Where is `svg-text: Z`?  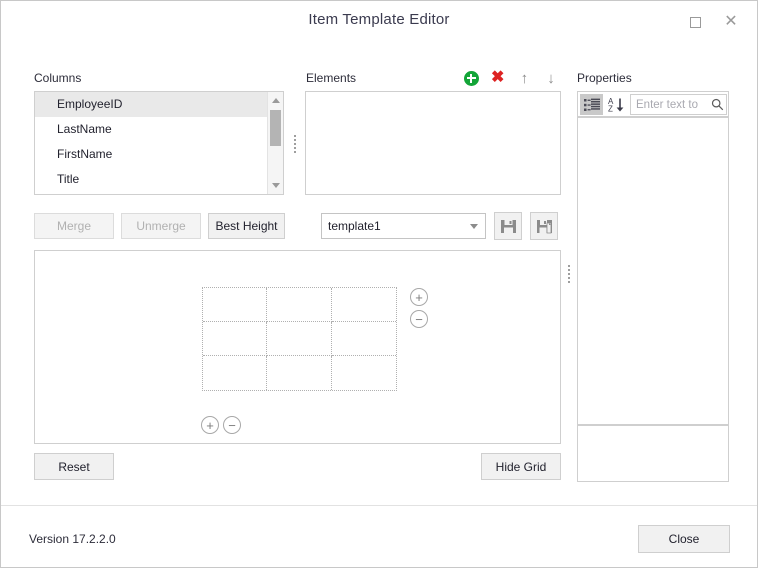 svg-text: Z is located at coordinates (610, 109).